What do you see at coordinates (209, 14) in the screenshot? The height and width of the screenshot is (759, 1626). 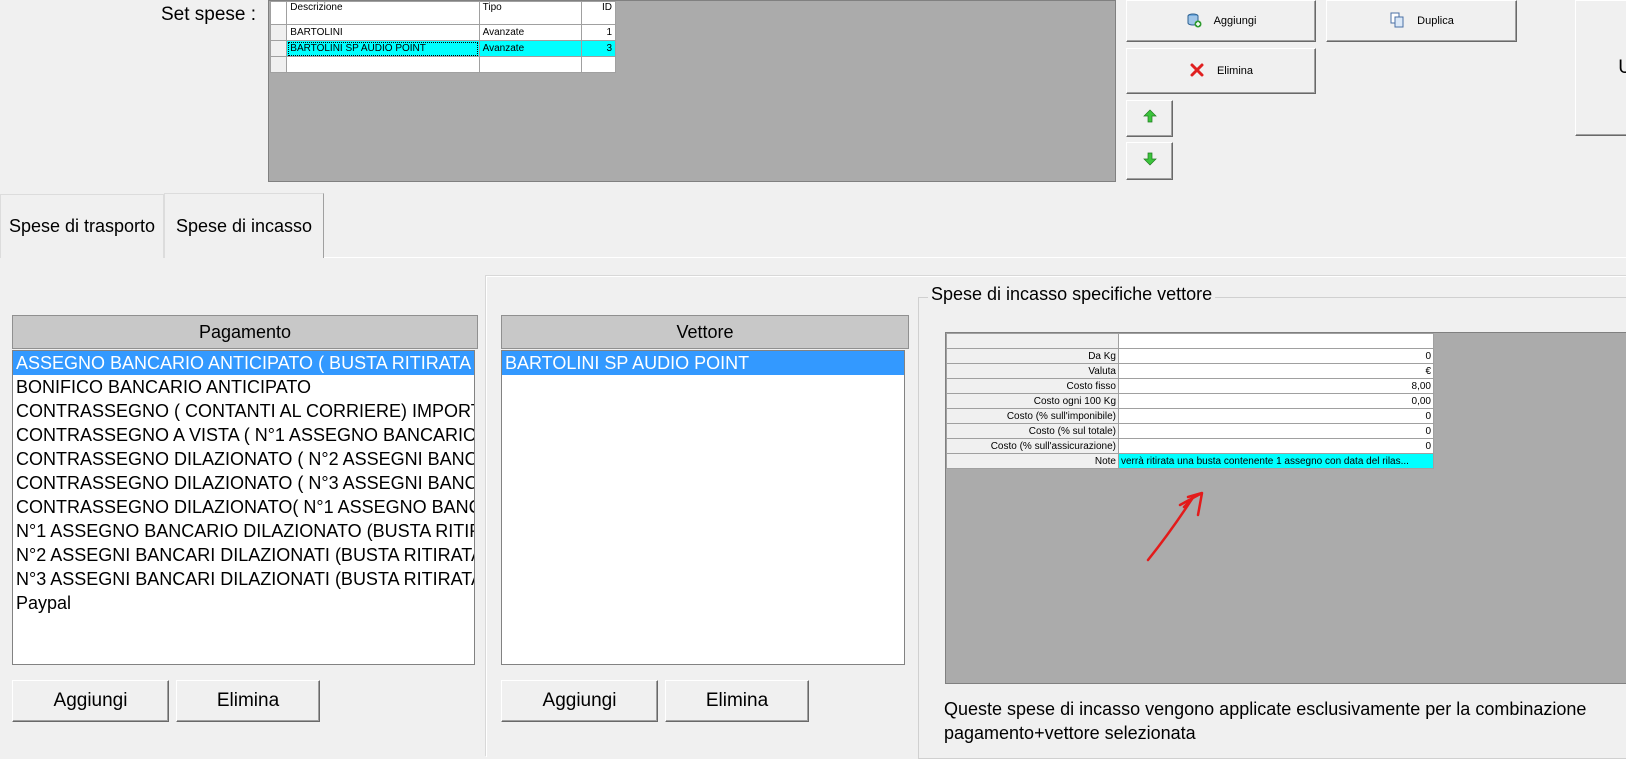 I see `set-spese-label: Set spese :` at bounding box center [209, 14].